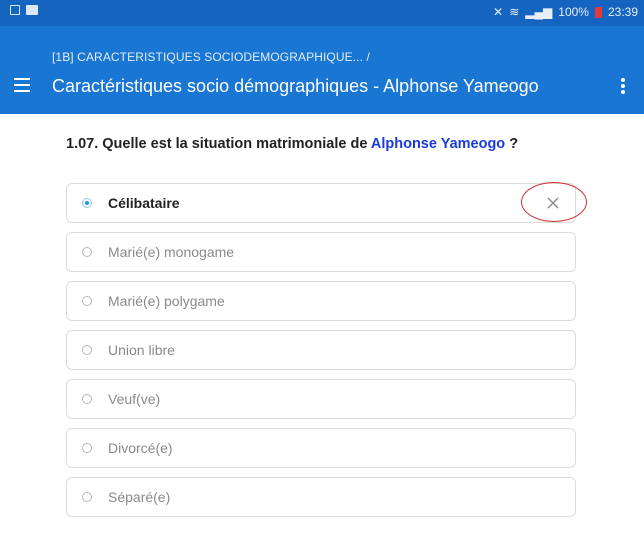 The height and width of the screenshot is (533, 644). What do you see at coordinates (139, 497) in the screenshot?
I see `option-label: Séparé(e)` at bounding box center [139, 497].